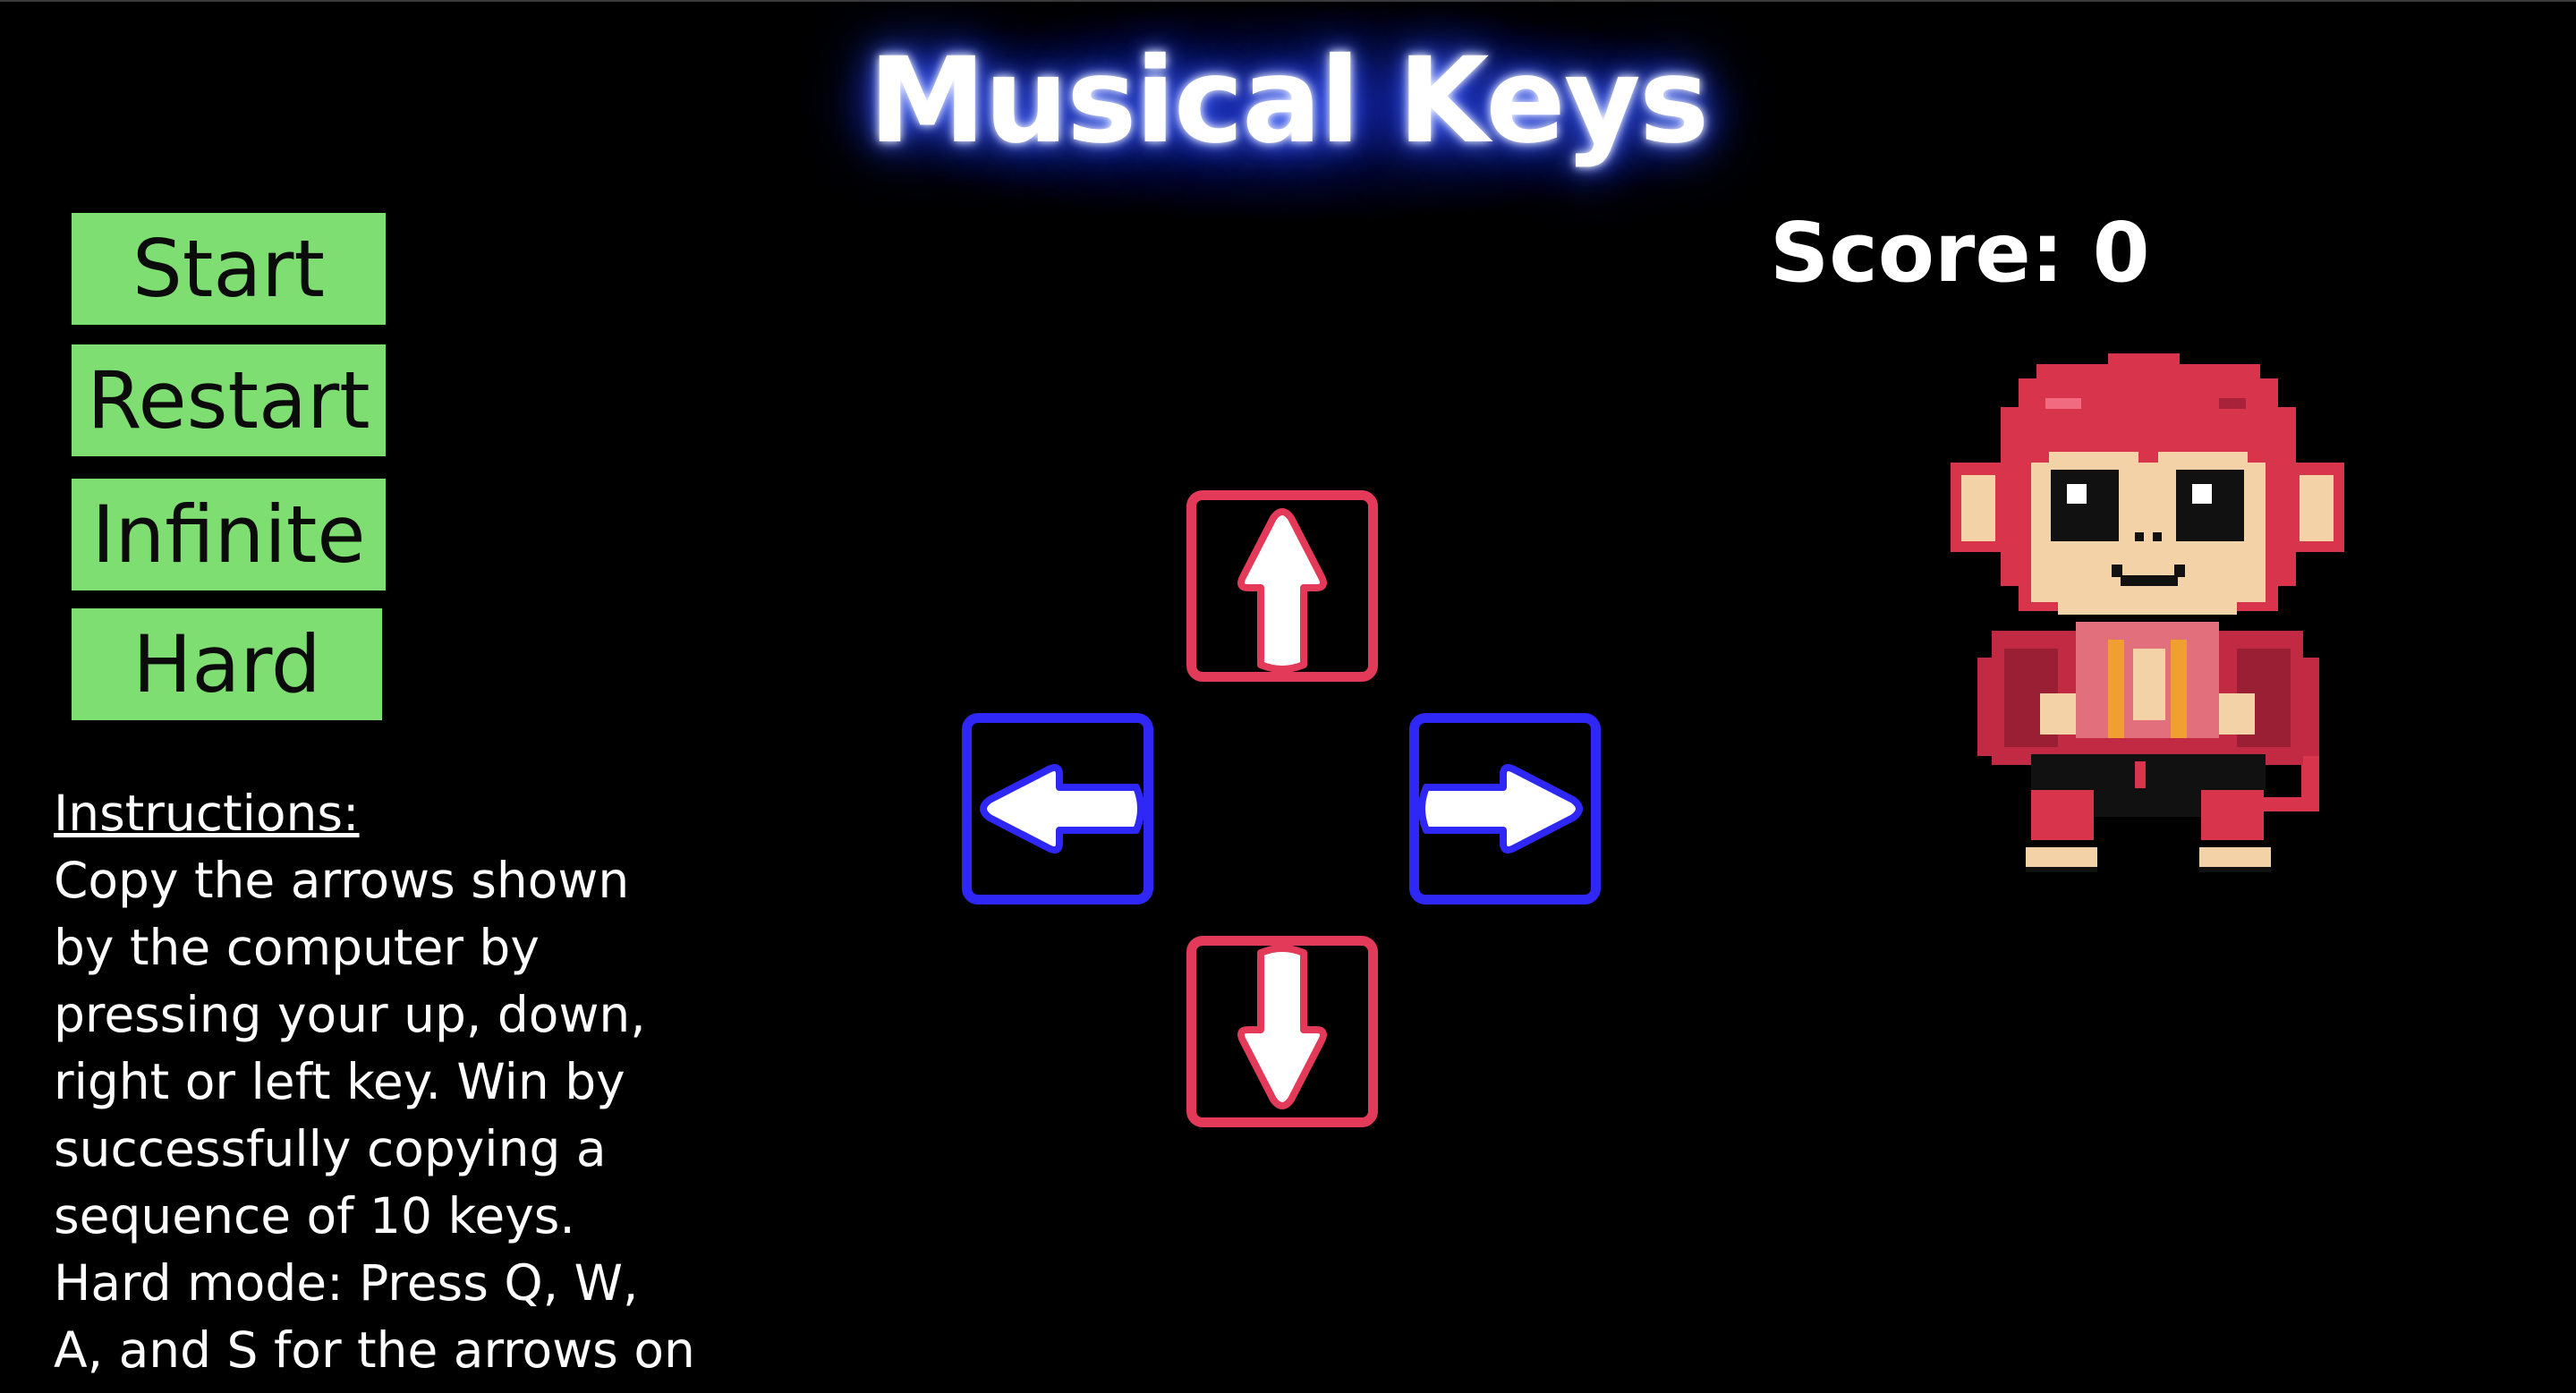 The height and width of the screenshot is (1393, 2576). I want to click on game-title: Musical Keys, so click(1289, 101).